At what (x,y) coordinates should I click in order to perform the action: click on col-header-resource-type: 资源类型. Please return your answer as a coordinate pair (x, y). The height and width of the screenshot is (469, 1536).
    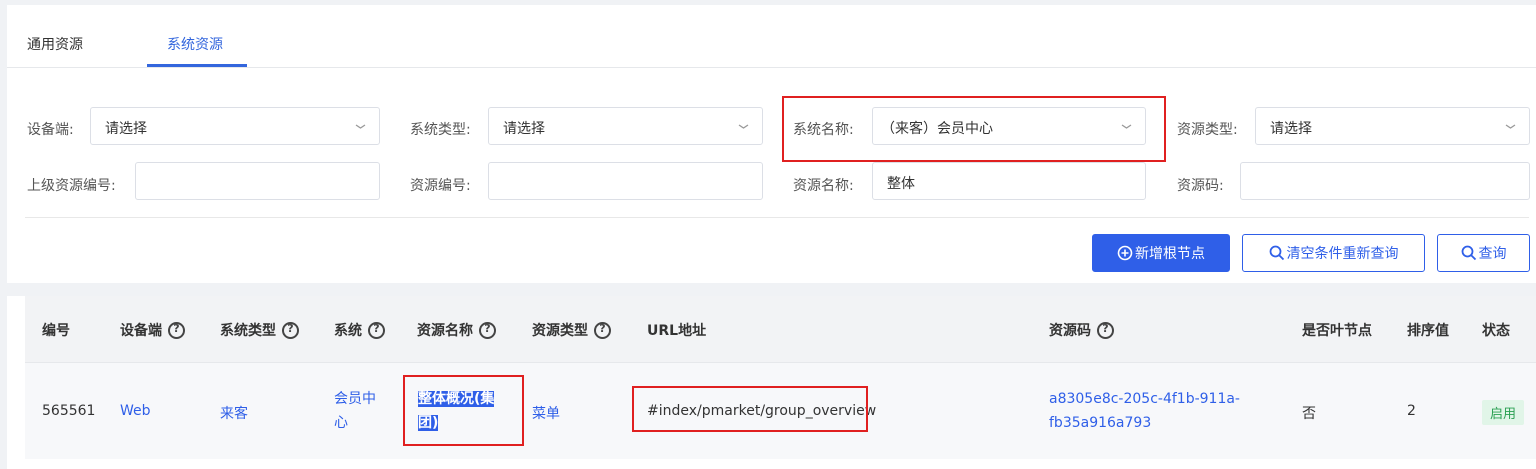
    Looking at the image, I should click on (571, 330).